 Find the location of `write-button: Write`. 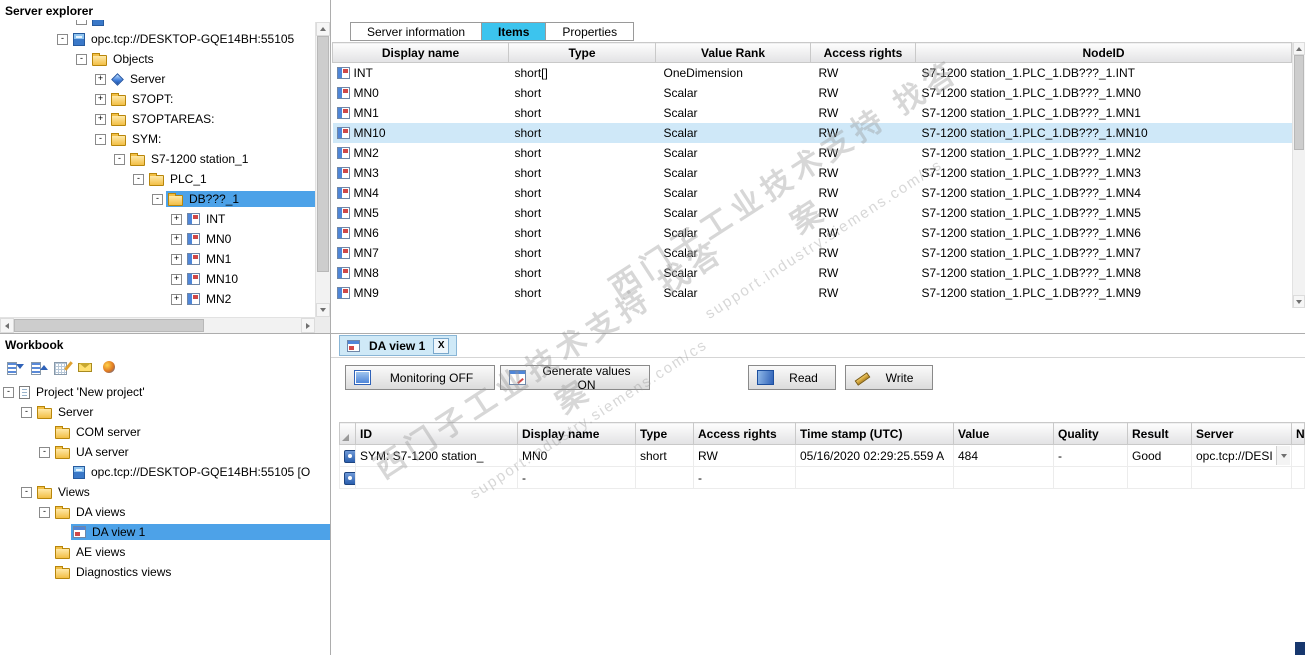

write-button: Write is located at coordinates (889, 377).